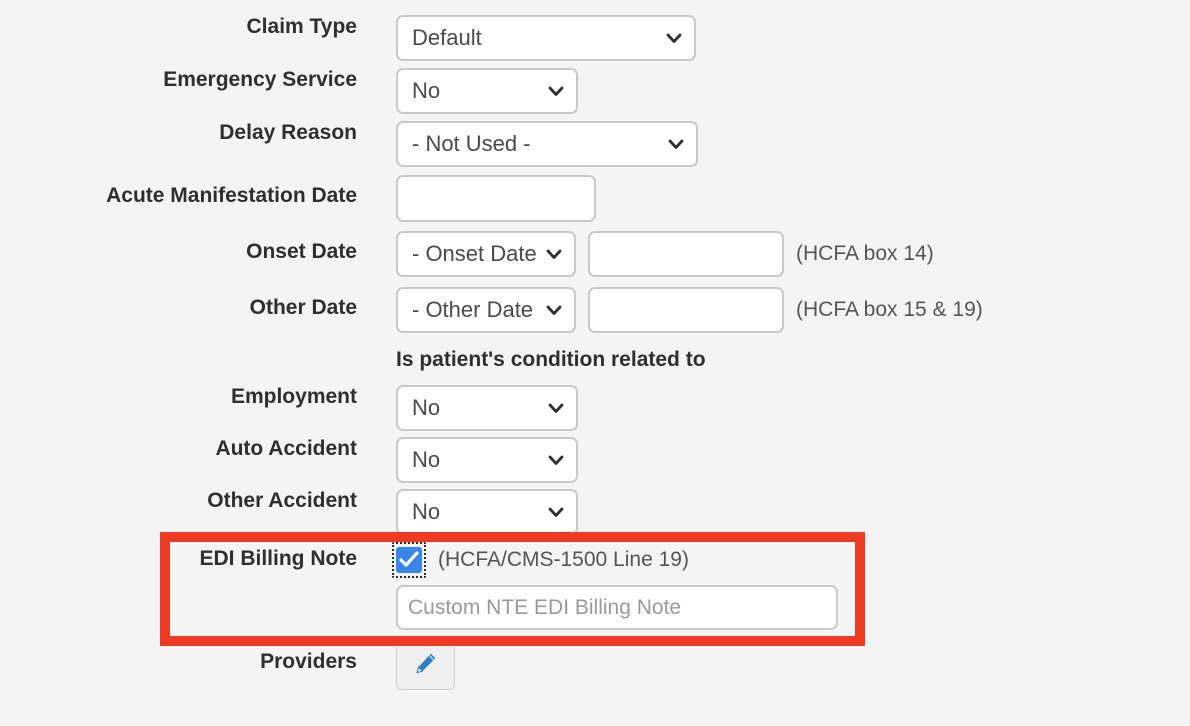 The width and height of the screenshot is (1190, 726). I want to click on other-accident-control: No, so click(487, 512).